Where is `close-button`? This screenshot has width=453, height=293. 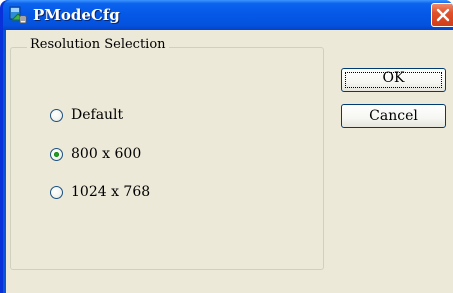 close-button is located at coordinates (442, 15).